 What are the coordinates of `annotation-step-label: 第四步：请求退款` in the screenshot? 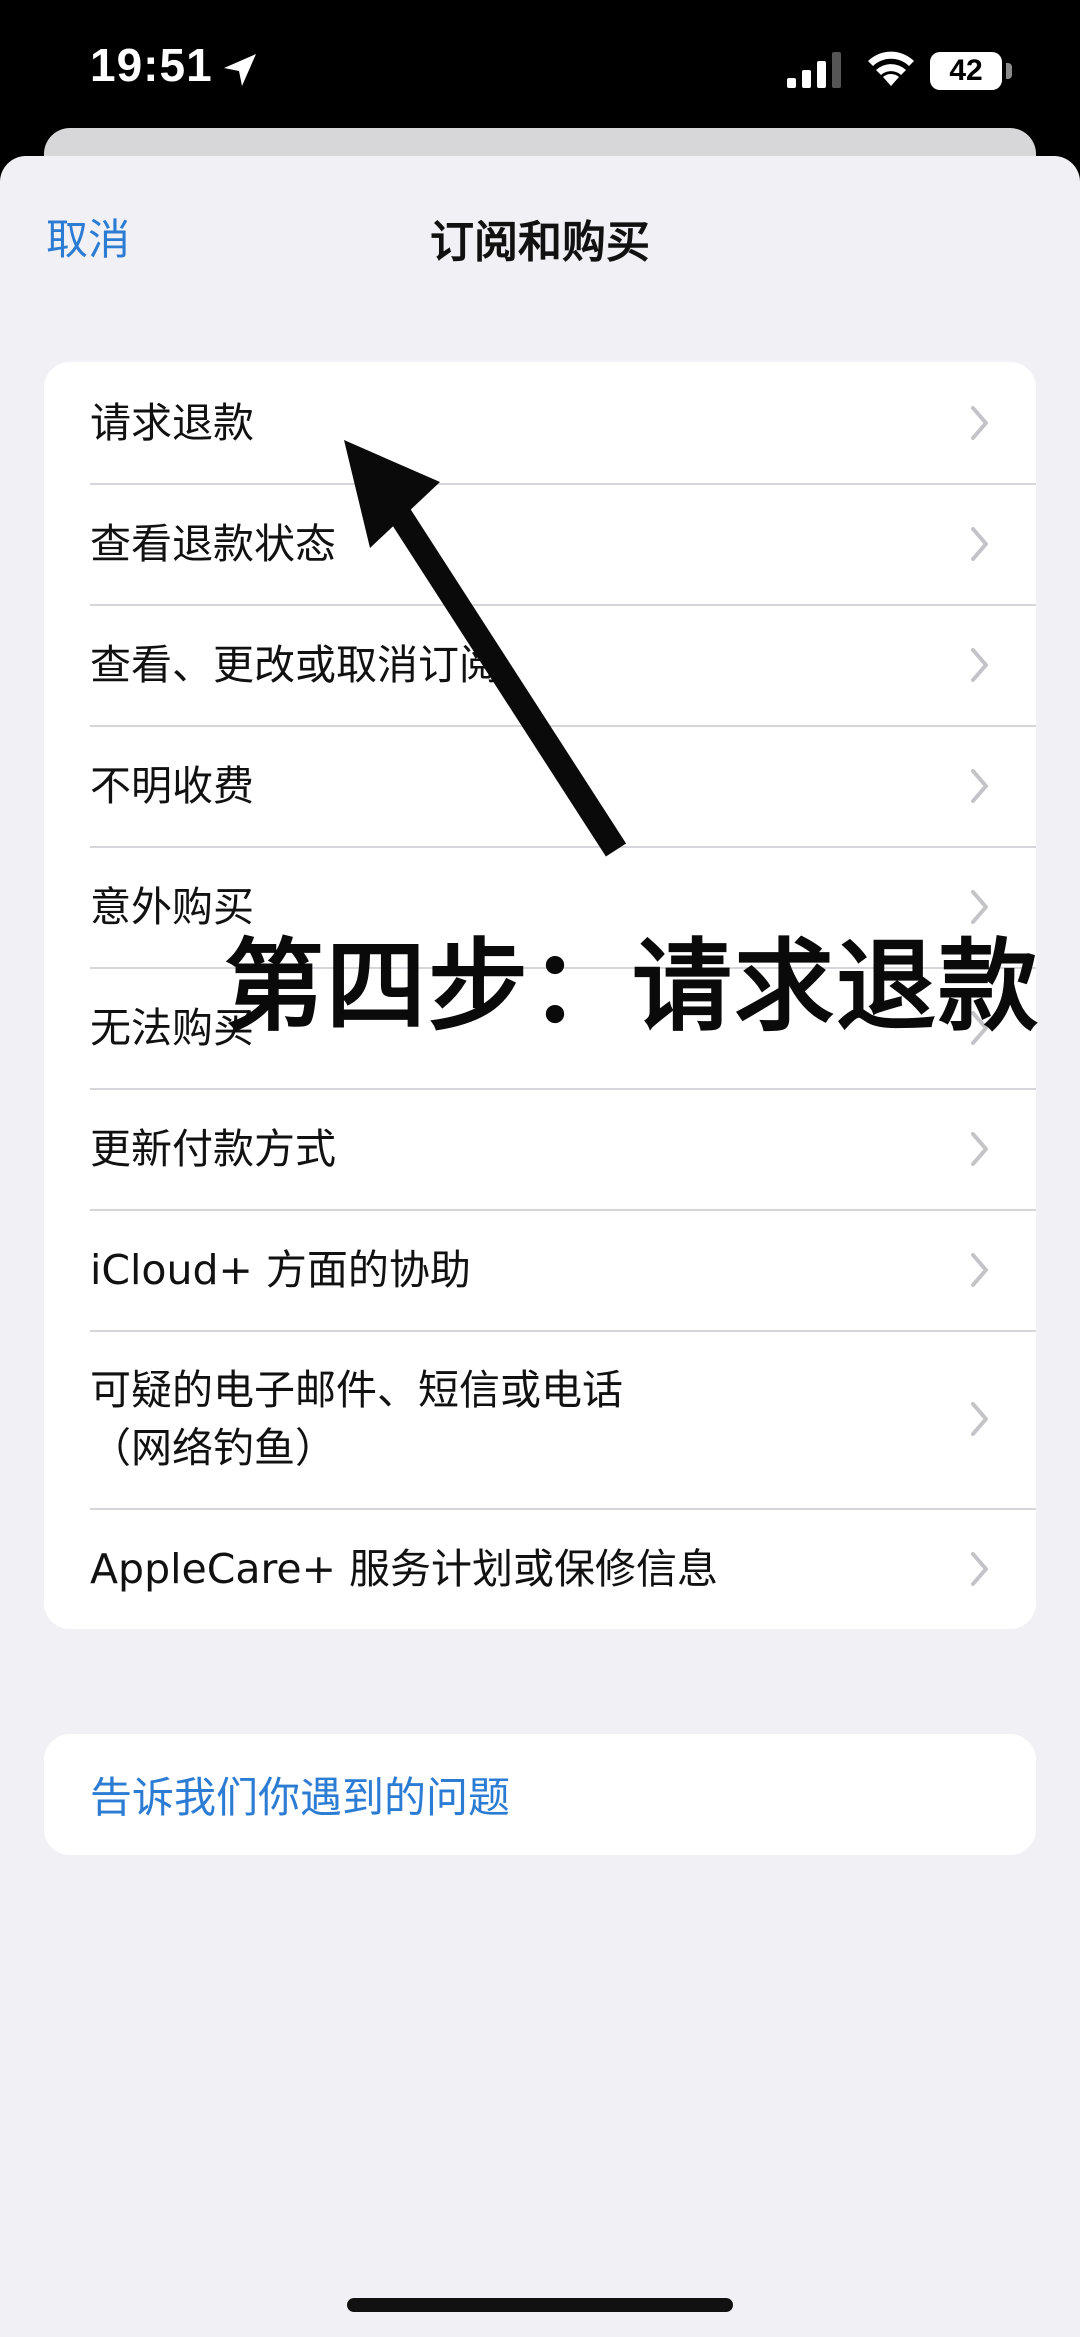 It's located at (632, 986).